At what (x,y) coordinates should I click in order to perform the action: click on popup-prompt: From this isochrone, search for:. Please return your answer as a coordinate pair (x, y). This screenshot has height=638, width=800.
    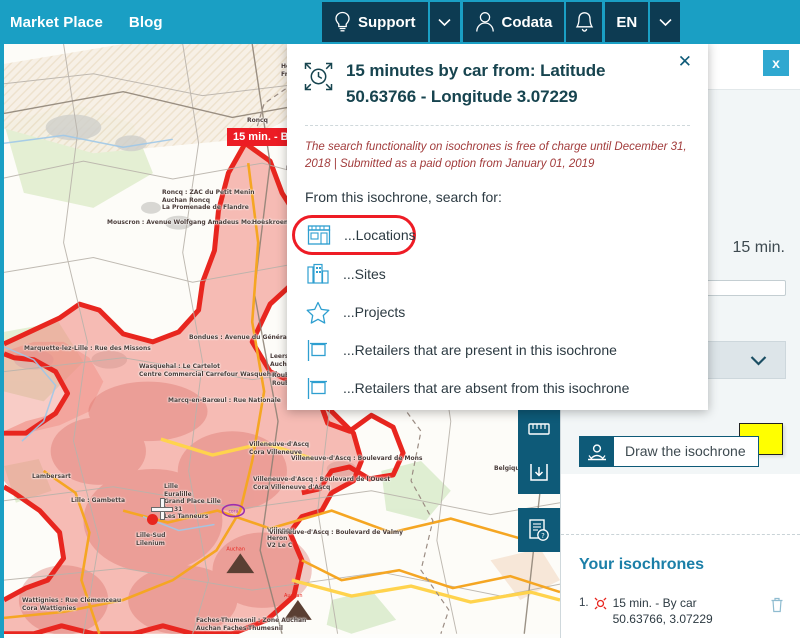
    Looking at the image, I should click on (403, 197).